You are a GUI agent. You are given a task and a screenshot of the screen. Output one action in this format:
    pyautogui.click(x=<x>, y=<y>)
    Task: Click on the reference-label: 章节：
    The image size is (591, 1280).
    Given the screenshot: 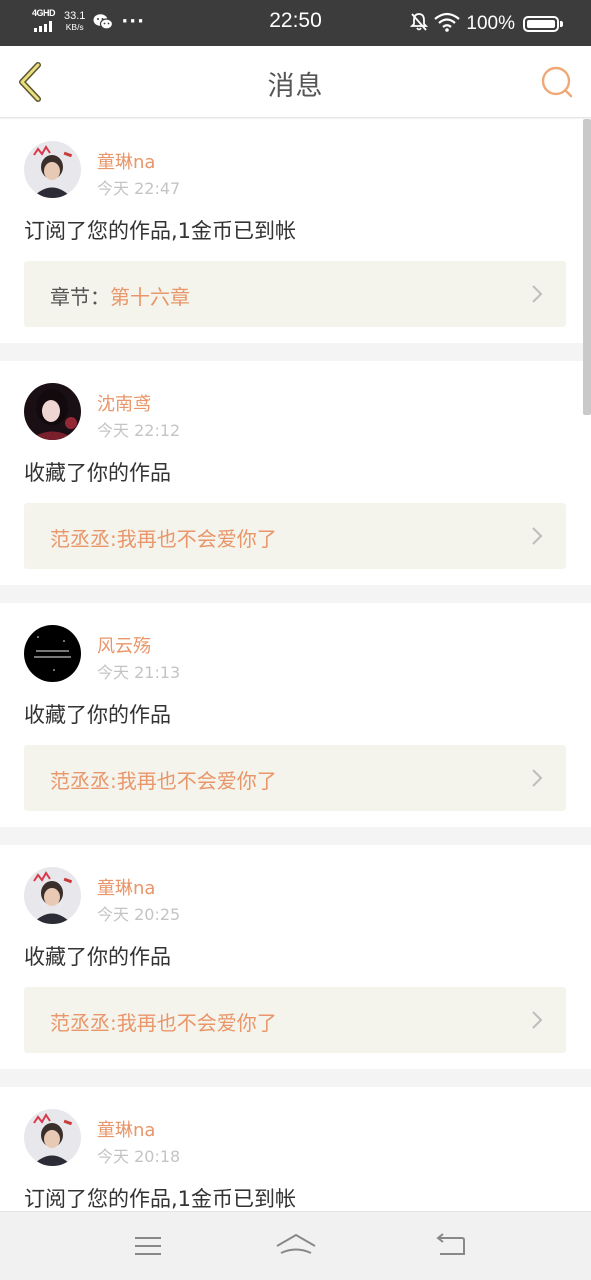 What is the action you would take?
    pyautogui.click(x=80, y=297)
    